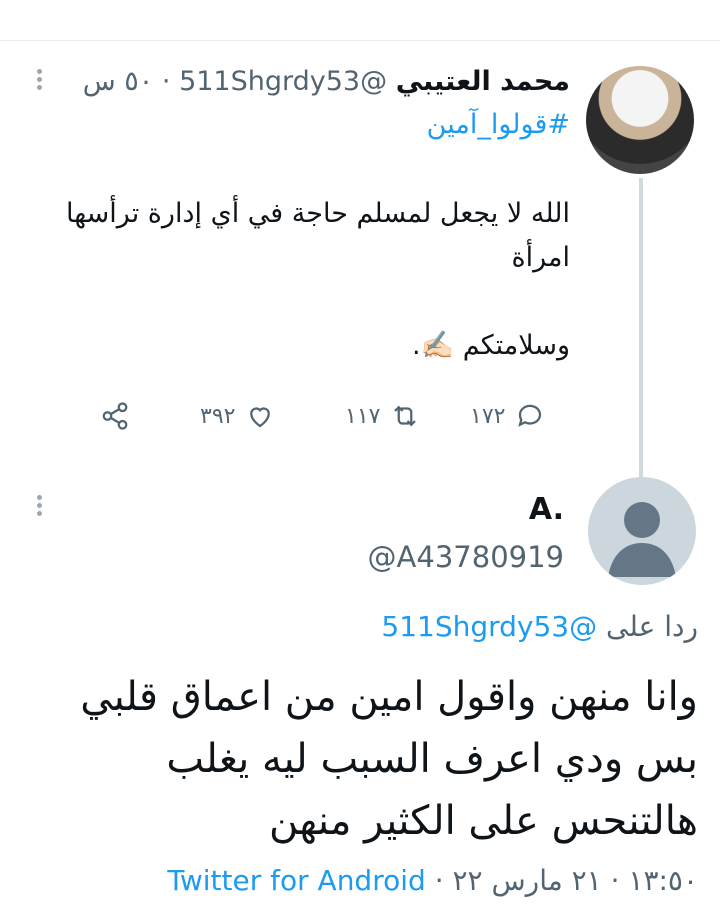  What do you see at coordinates (335, 416) in the screenshot?
I see `tweet-actions: ٣٩٢ ١١٧ ١٧٢` at bounding box center [335, 416].